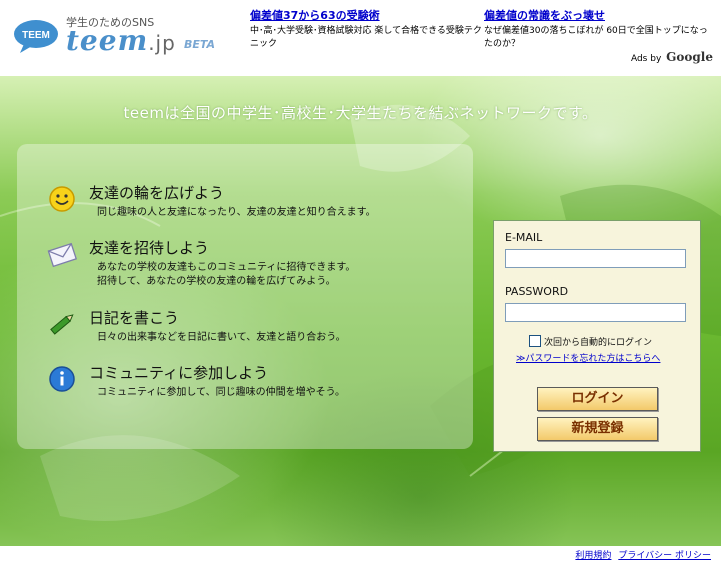 This screenshot has height=563, width=721. What do you see at coordinates (593, 556) in the screenshot?
I see `terms-link: 利用規約` at bounding box center [593, 556].